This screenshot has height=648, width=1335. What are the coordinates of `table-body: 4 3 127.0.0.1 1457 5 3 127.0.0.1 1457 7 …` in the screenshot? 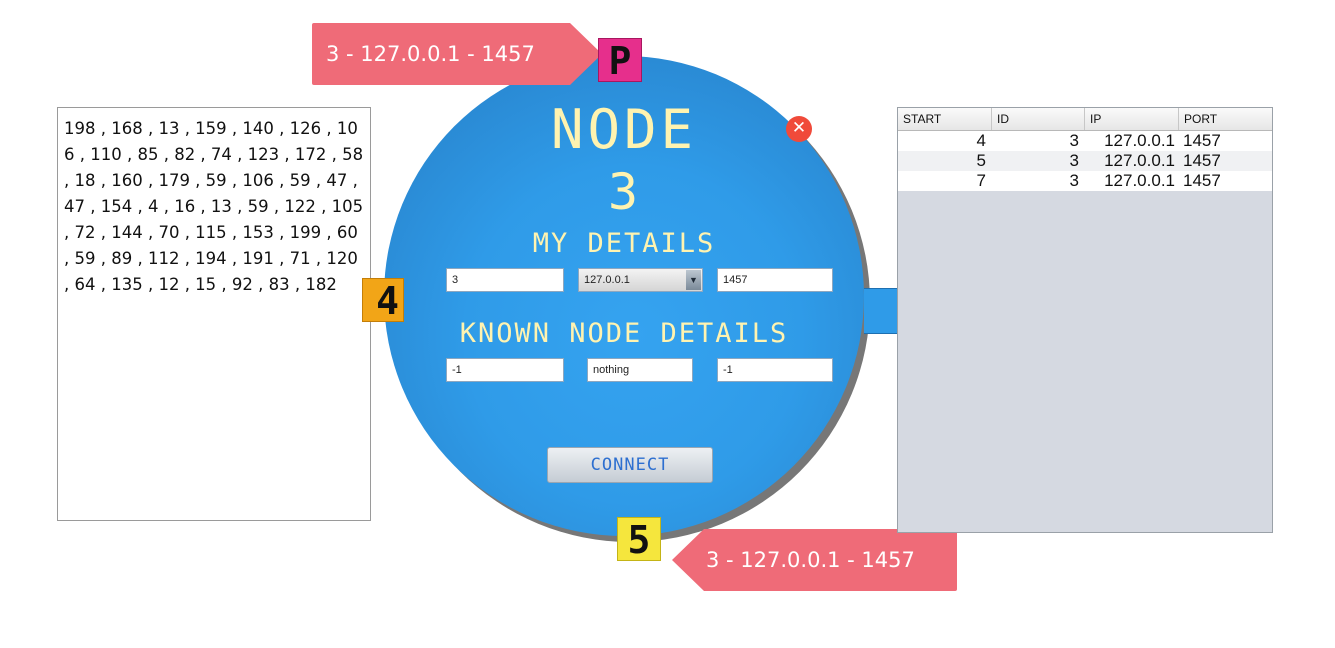 It's located at (1085, 161).